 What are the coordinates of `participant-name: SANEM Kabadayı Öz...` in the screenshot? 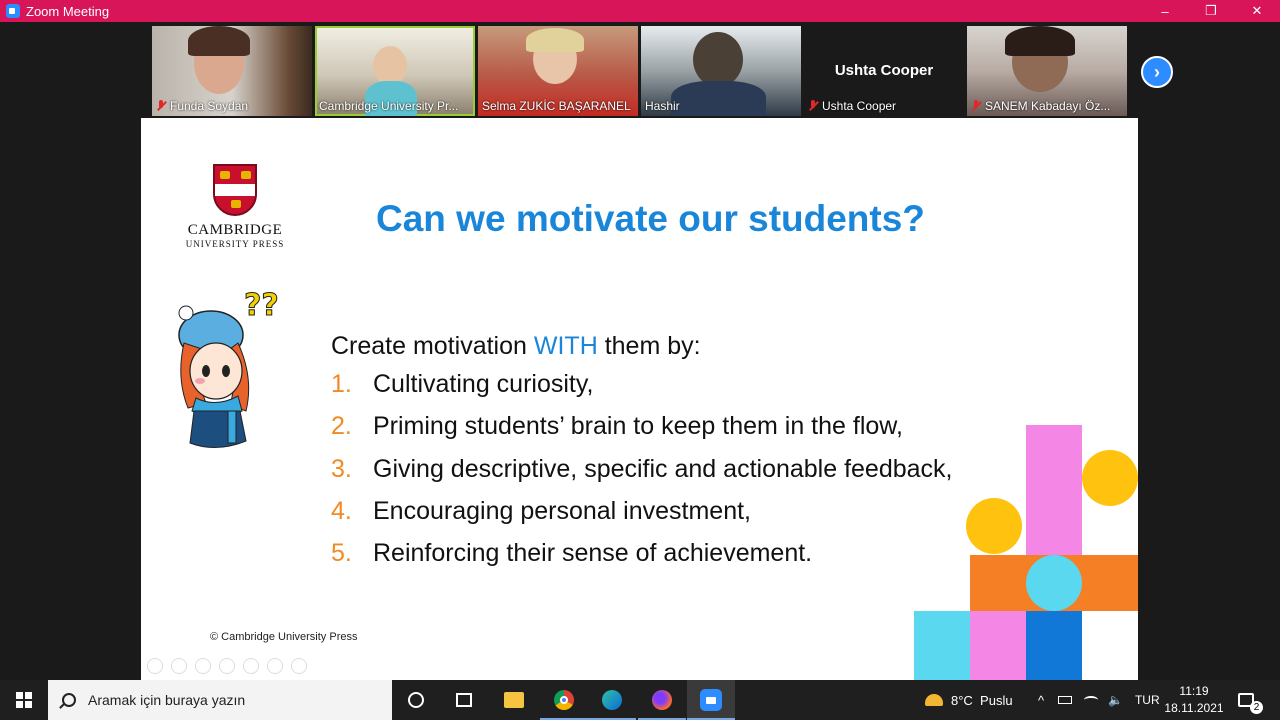 It's located at (1040, 106).